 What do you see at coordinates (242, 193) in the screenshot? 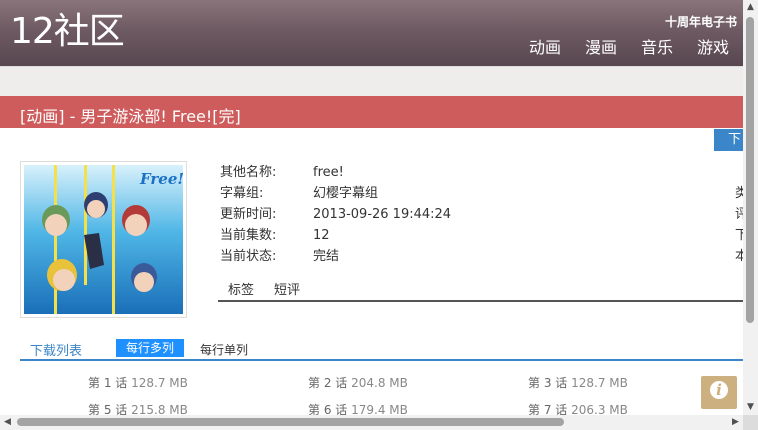
I see `info-label: 字幕组:` at bounding box center [242, 193].